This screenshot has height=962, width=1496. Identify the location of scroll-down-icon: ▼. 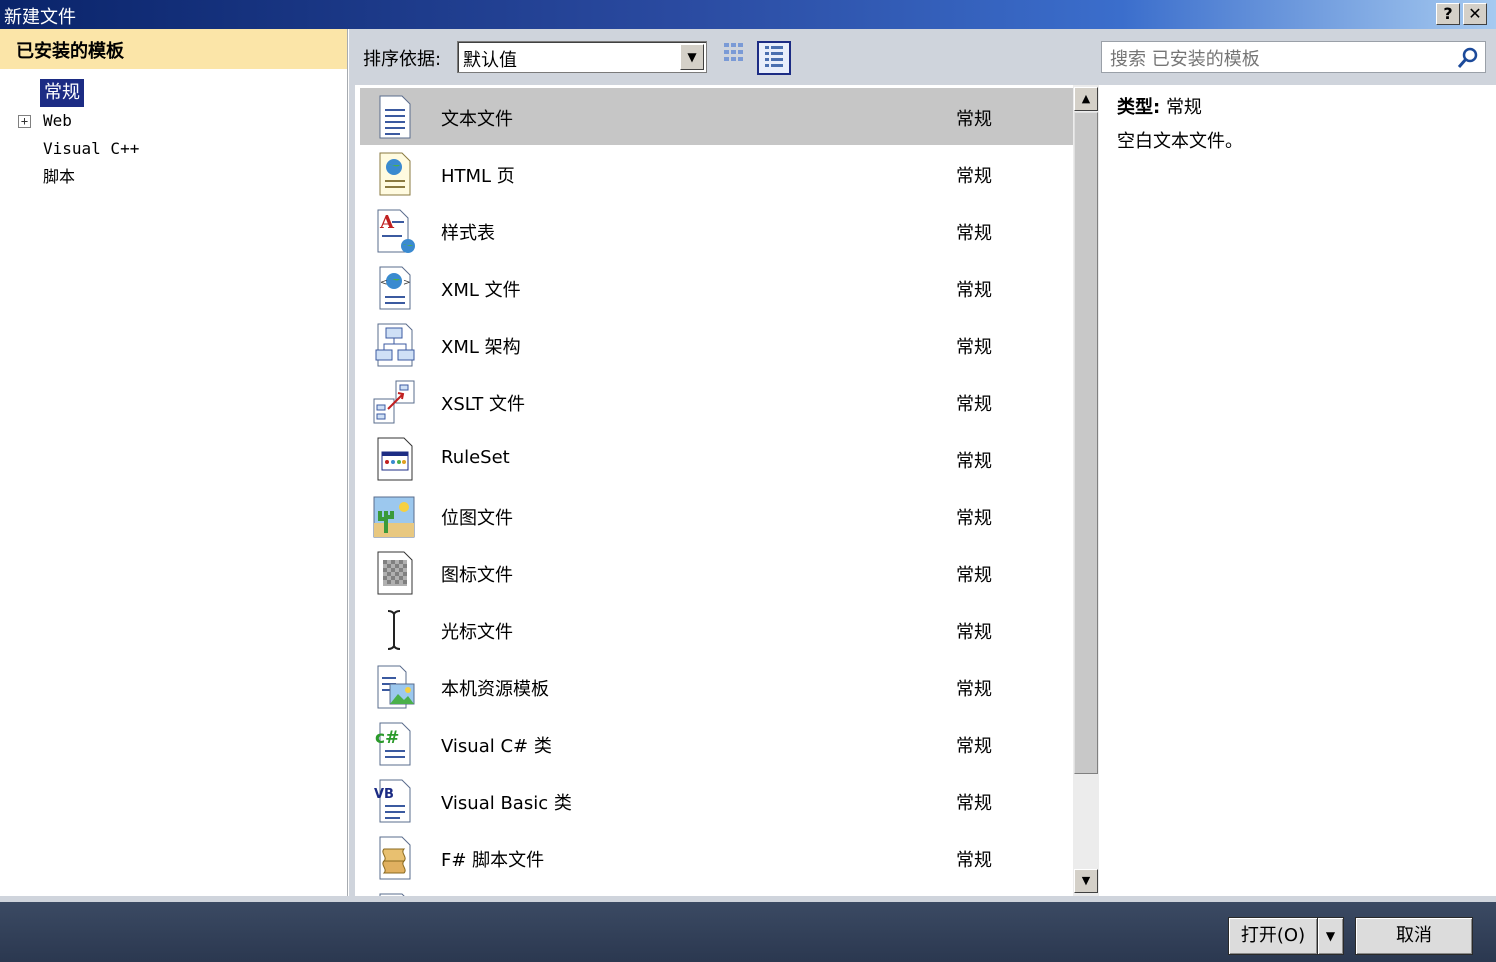
(1086, 881).